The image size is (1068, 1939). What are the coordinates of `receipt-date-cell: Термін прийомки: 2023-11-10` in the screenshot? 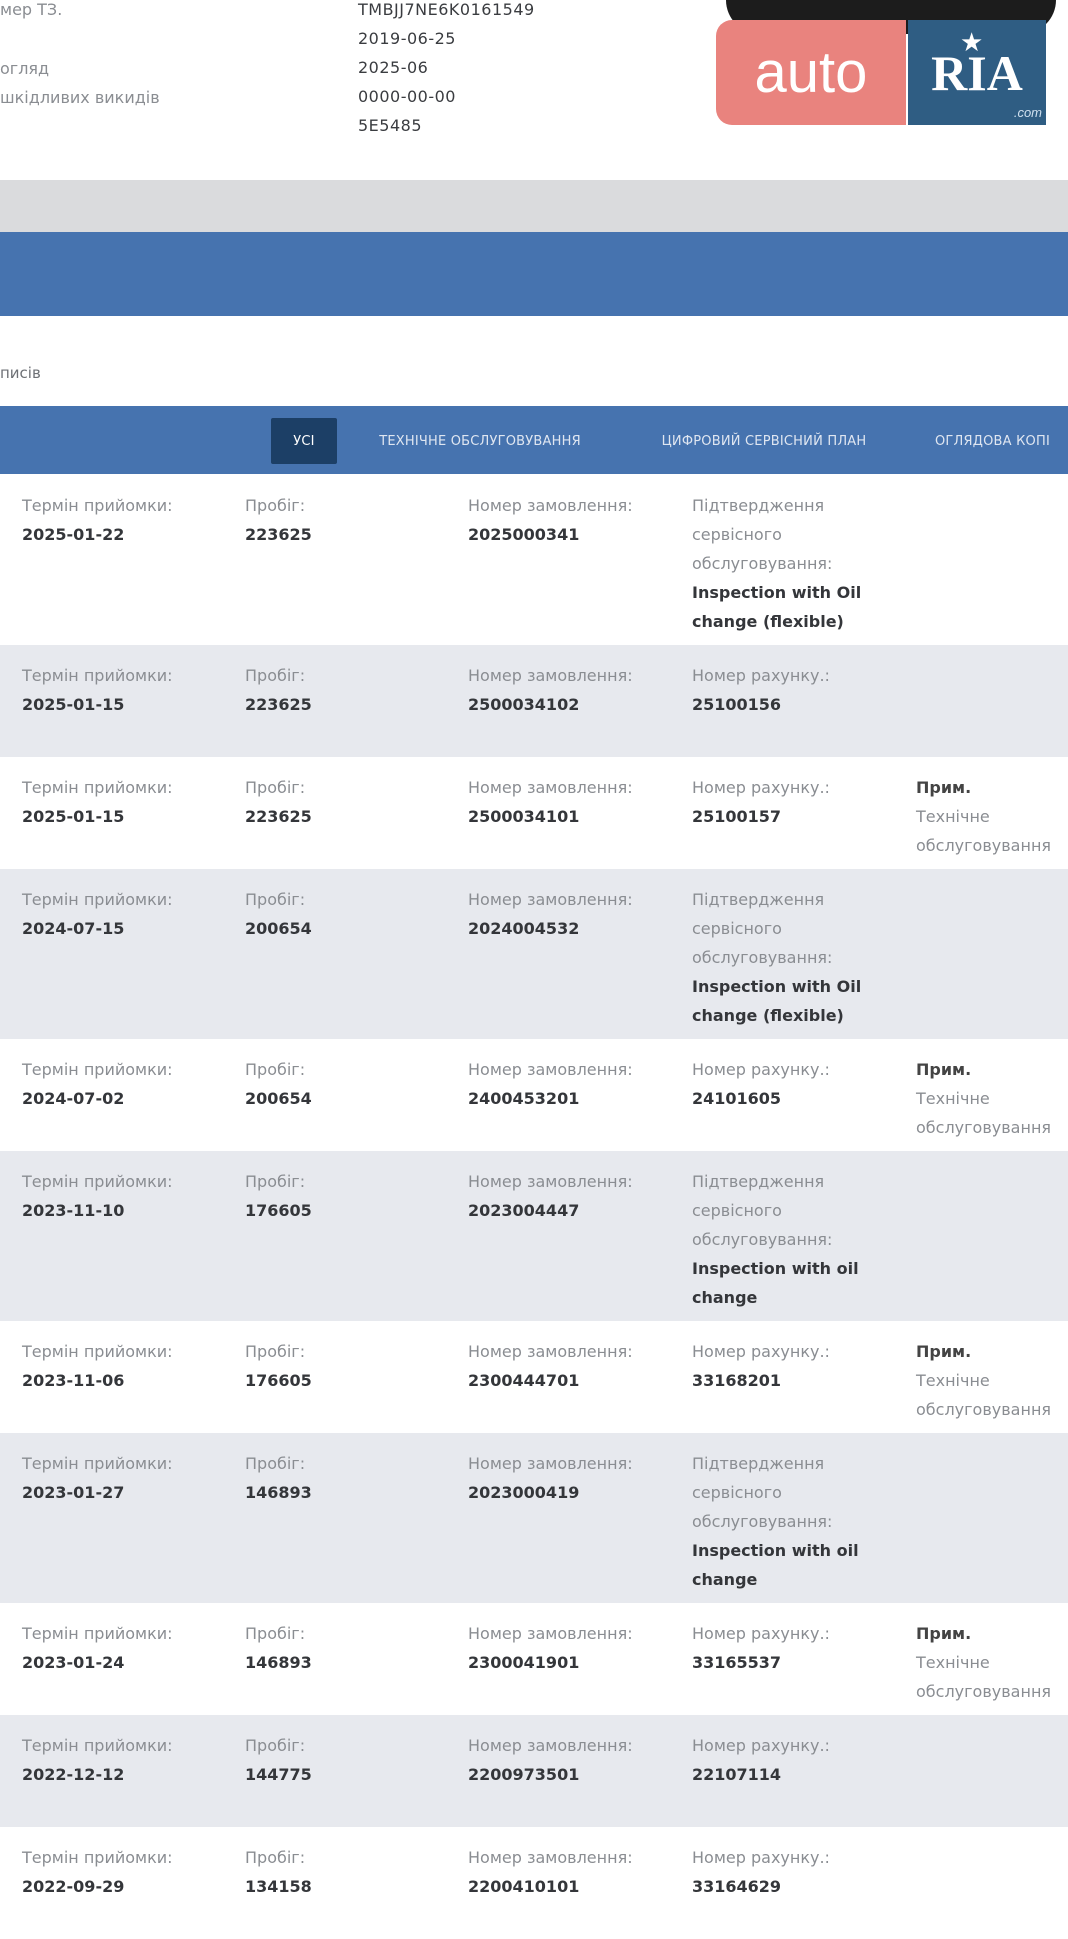 It's located at (127, 1196).